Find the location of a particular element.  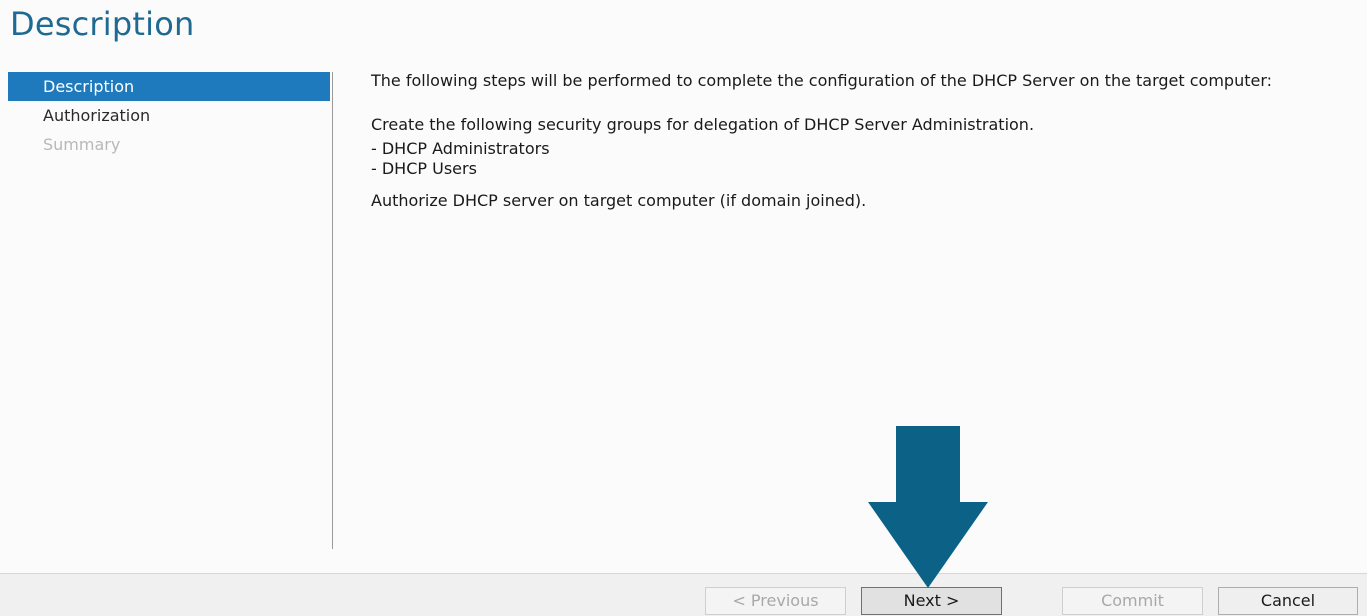

group-item-users: - DHCP Users is located at coordinates (424, 168).